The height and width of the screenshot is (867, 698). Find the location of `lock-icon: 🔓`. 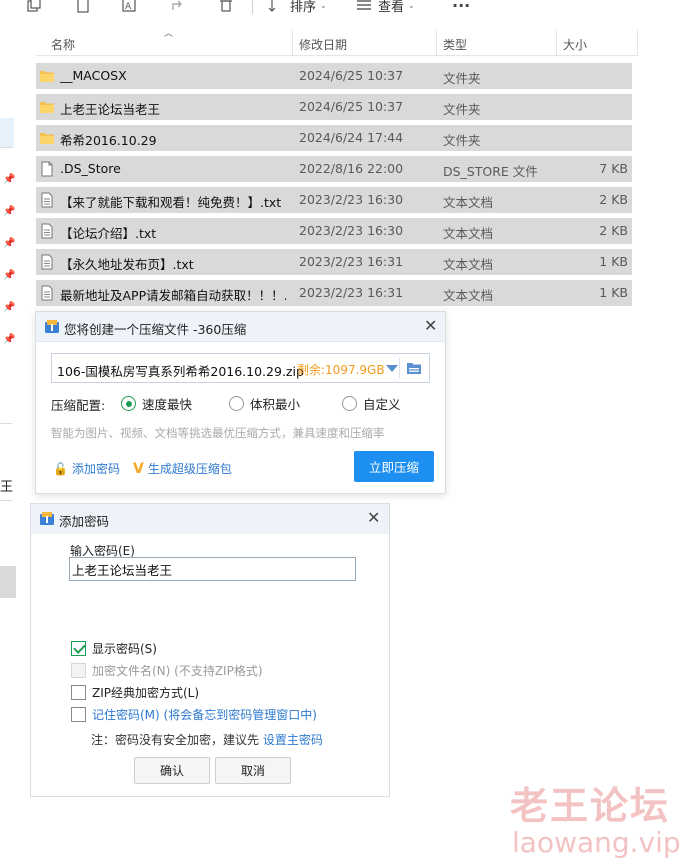

lock-icon: 🔓 is located at coordinates (60, 468).